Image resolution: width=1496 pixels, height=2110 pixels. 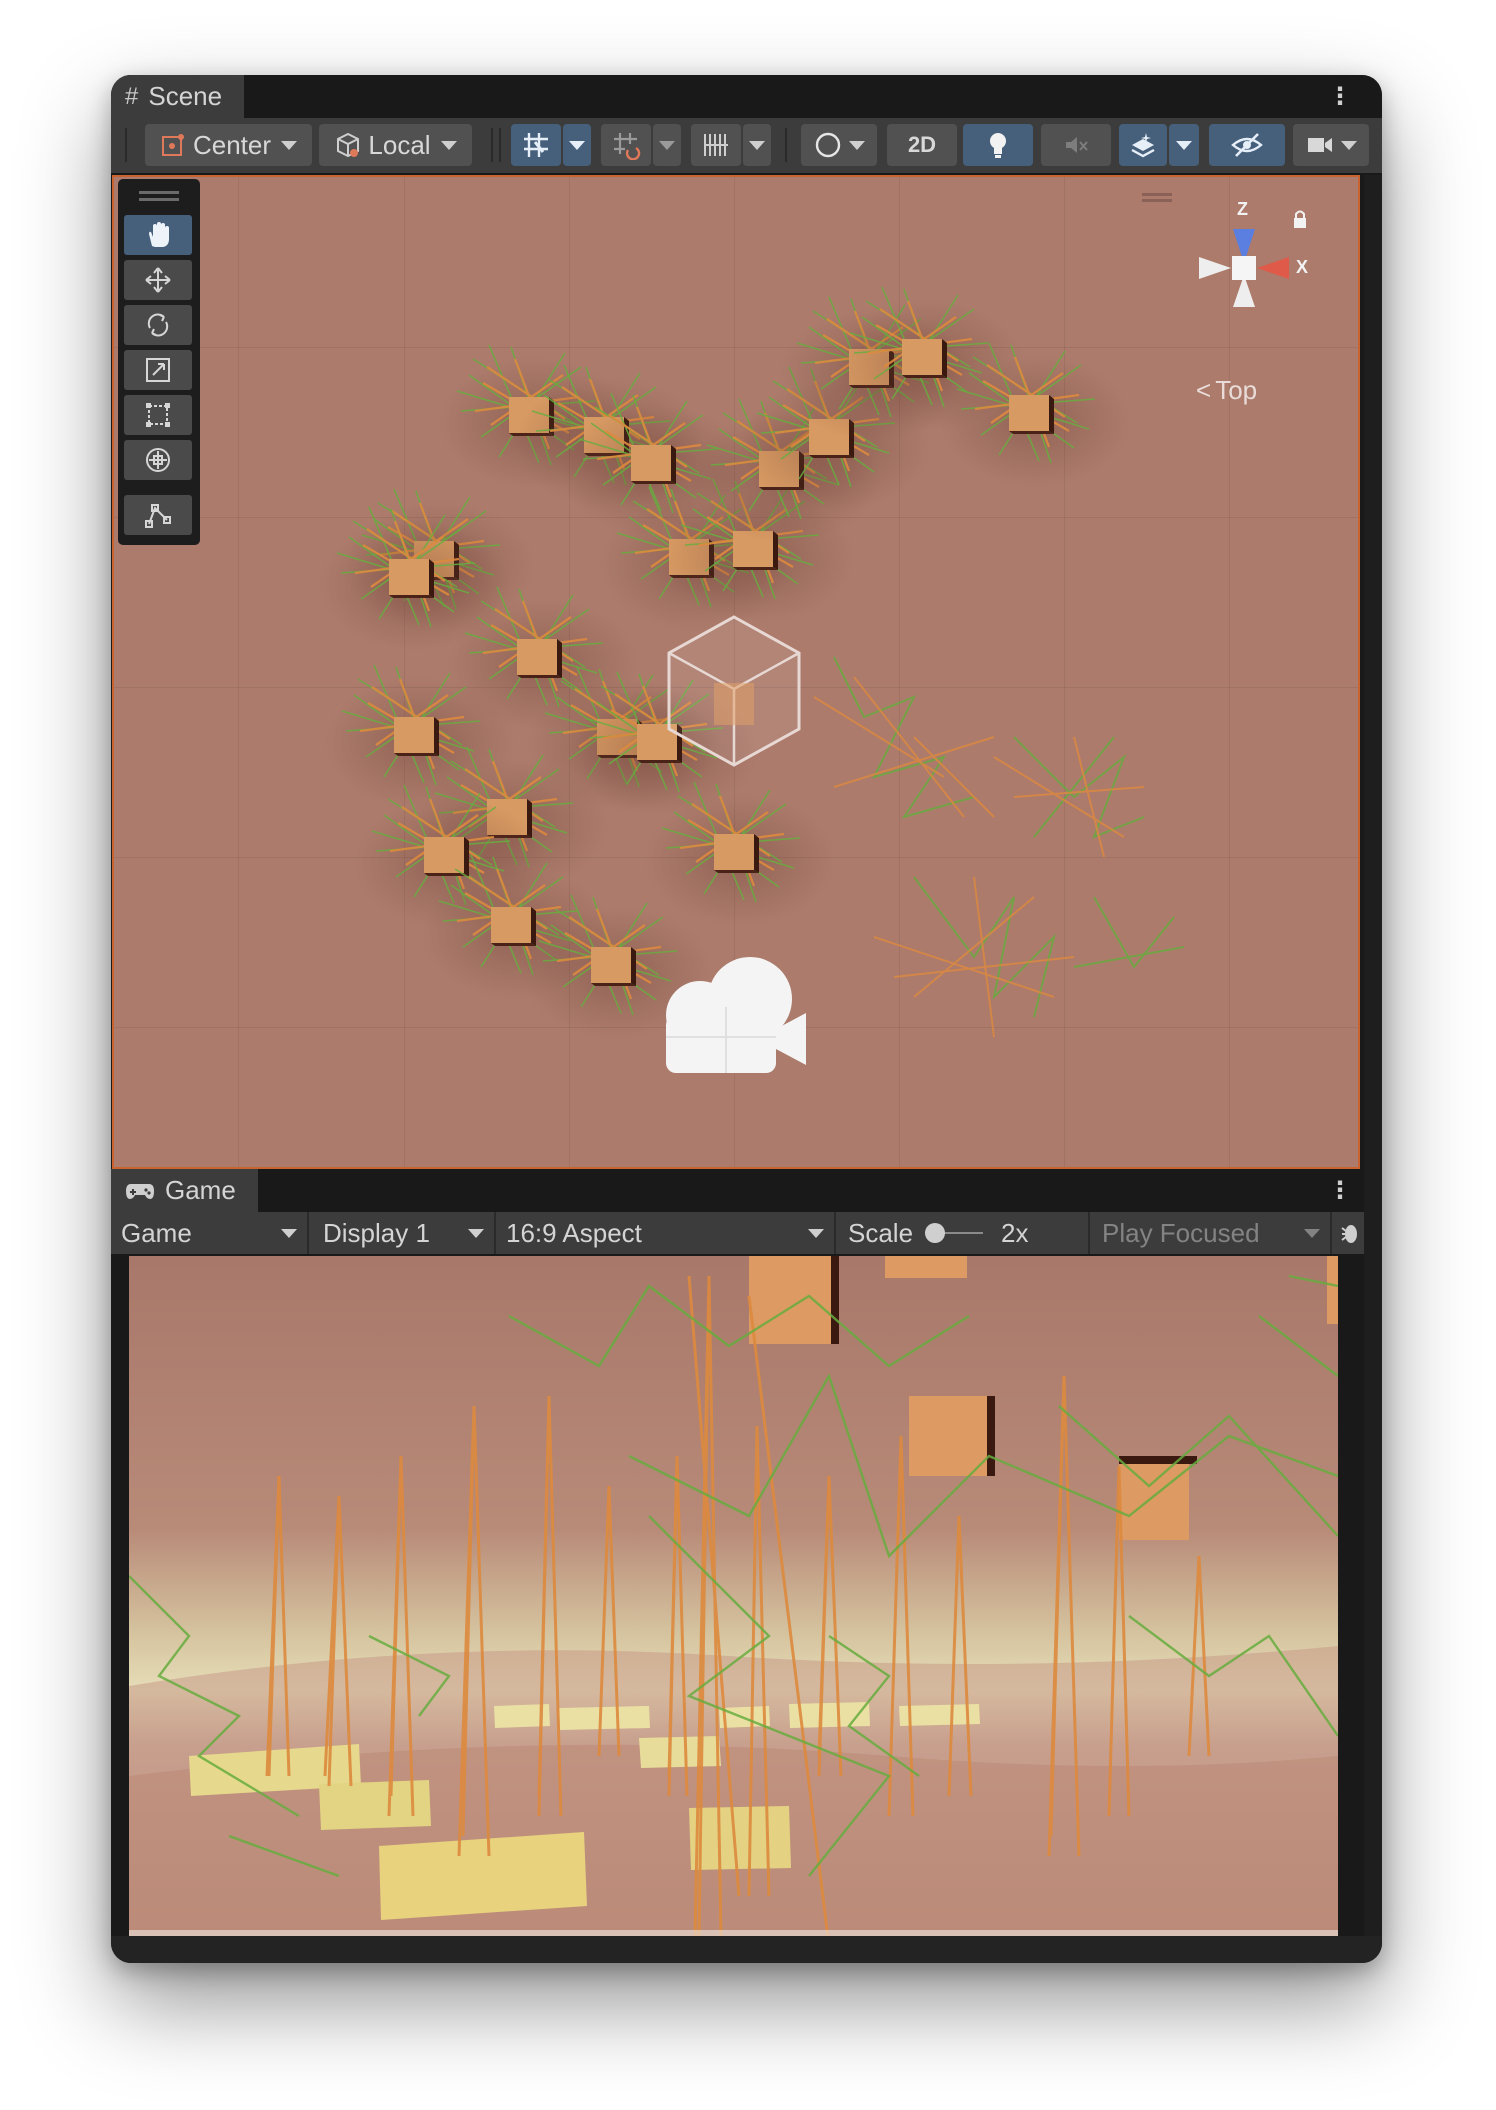 I want to click on increment-snap-toggle, so click(x=626, y=145).